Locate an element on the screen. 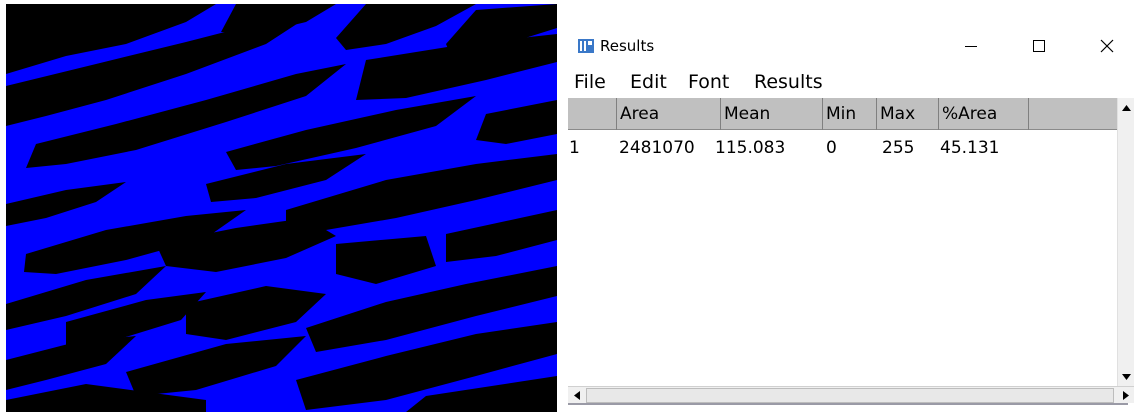  close-icon is located at coordinates (1107, 46).